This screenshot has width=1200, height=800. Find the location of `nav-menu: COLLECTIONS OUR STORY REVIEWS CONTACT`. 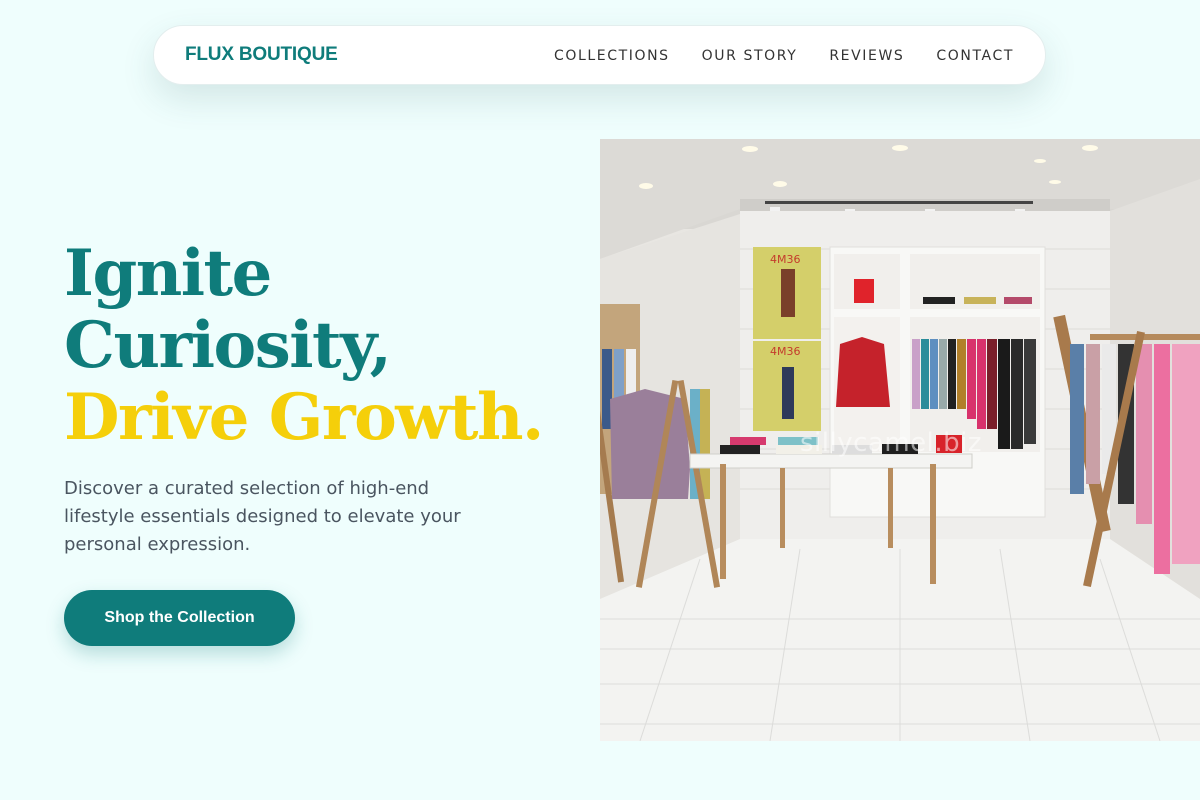

nav-menu: COLLECTIONS OUR STORY REVIEWS CONTACT is located at coordinates (784, 56).